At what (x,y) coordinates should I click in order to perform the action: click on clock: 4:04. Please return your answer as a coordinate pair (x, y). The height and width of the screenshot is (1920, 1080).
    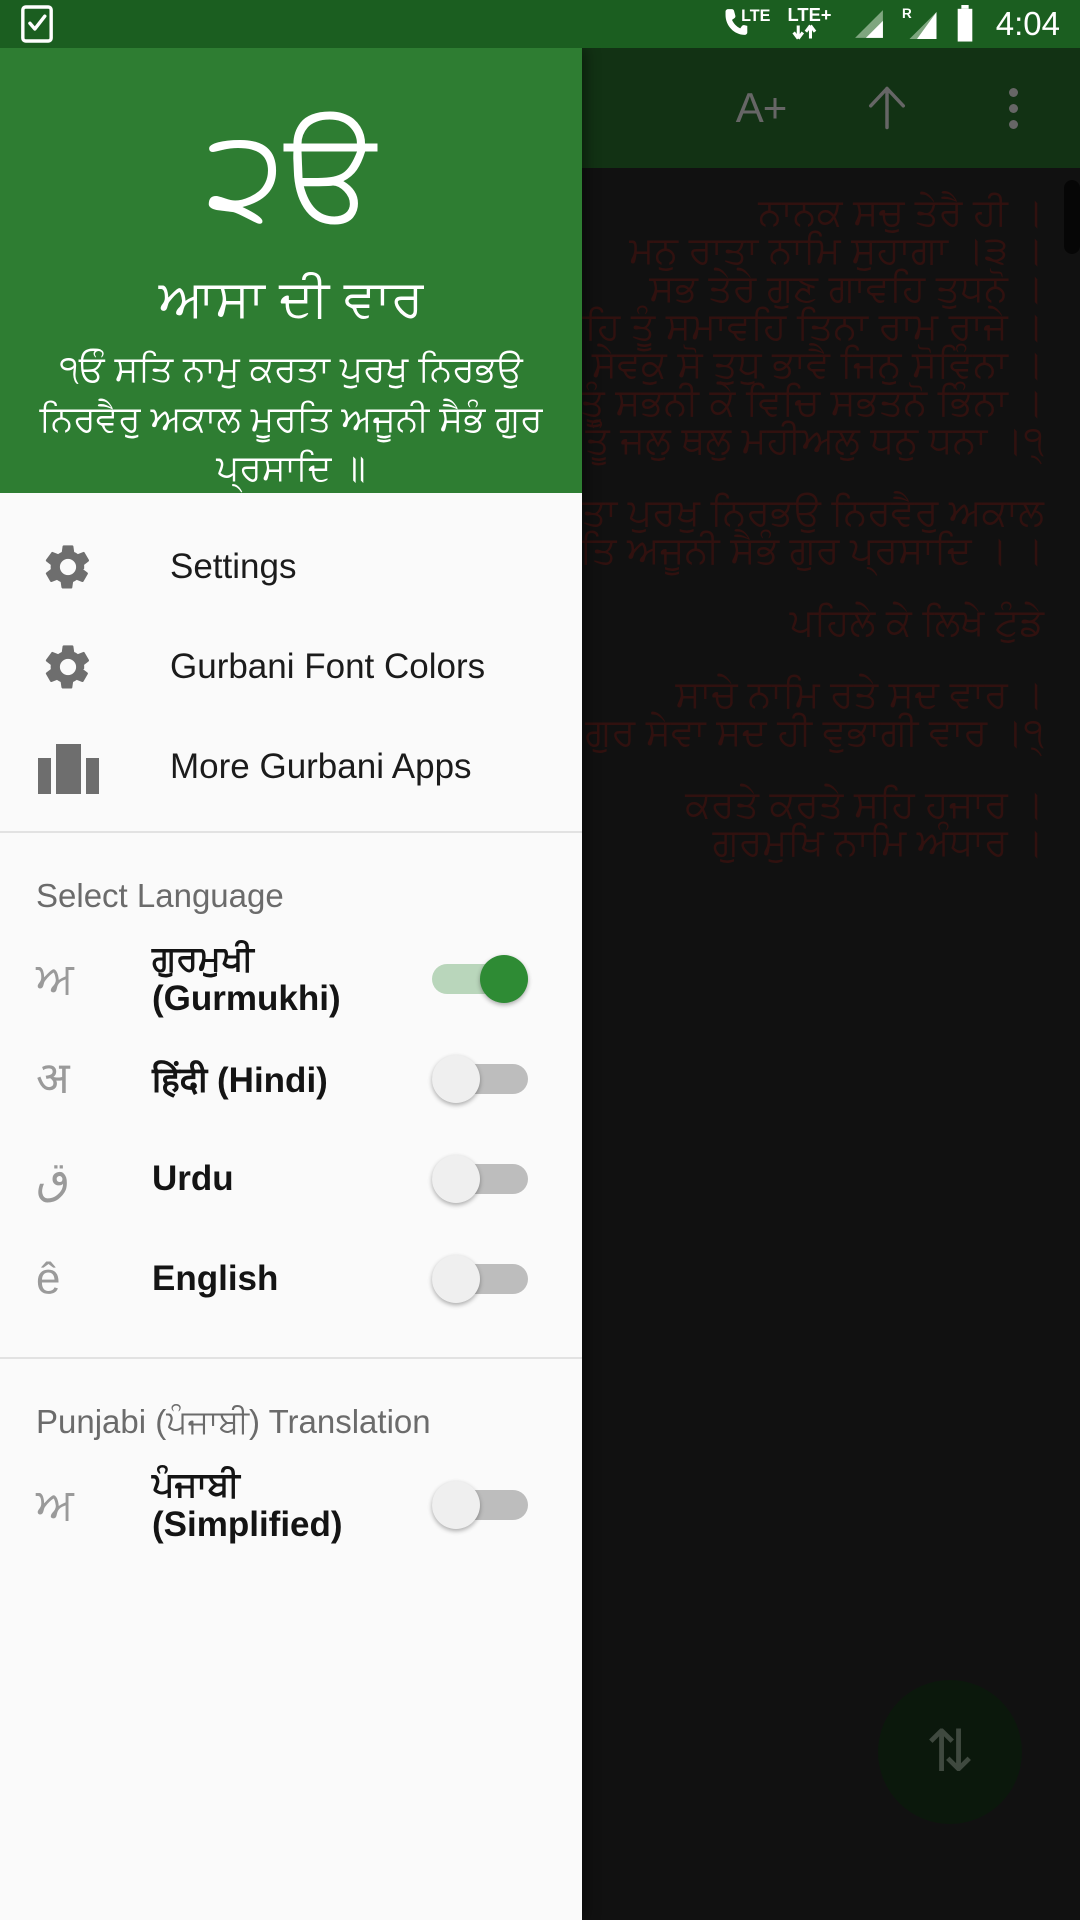
    Looking at the image, I should click on (1027, 23).